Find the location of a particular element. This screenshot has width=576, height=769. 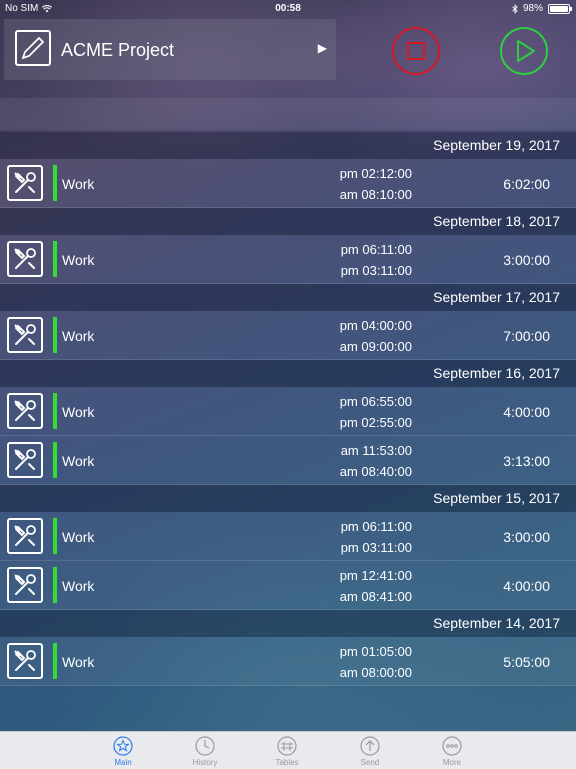

time-entry-row: Work pm 02:12:00 am 08:10:00 6:02:00 is located at coordinates (288, 183).